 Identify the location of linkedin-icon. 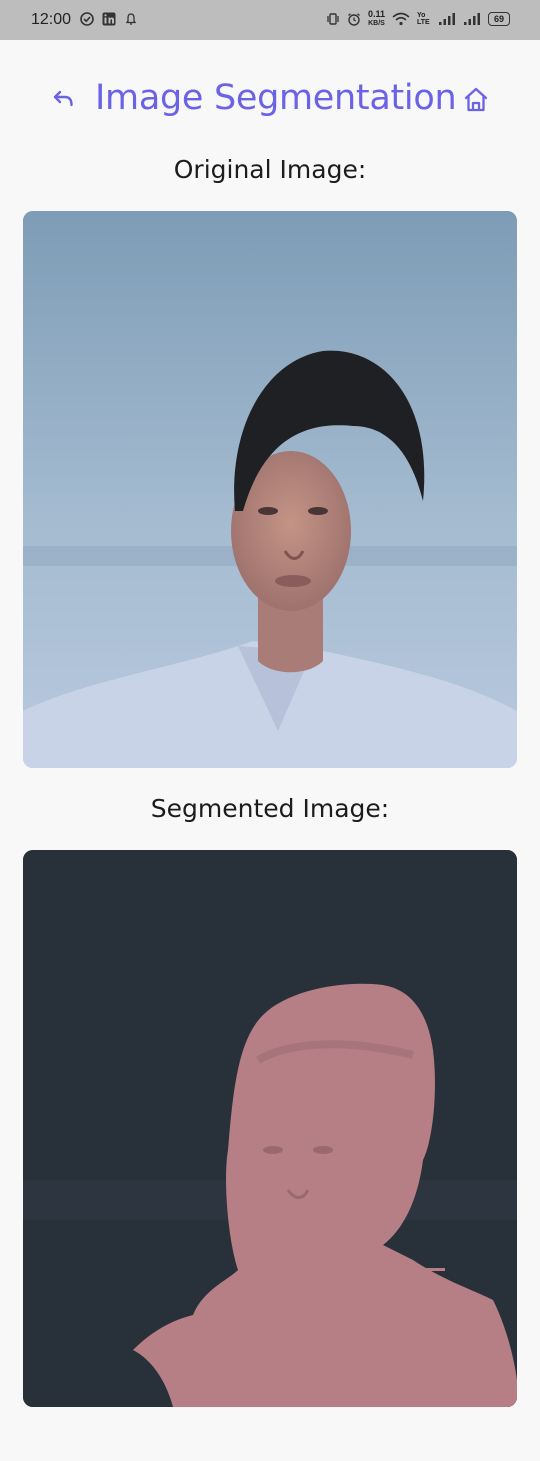
(109, 19).